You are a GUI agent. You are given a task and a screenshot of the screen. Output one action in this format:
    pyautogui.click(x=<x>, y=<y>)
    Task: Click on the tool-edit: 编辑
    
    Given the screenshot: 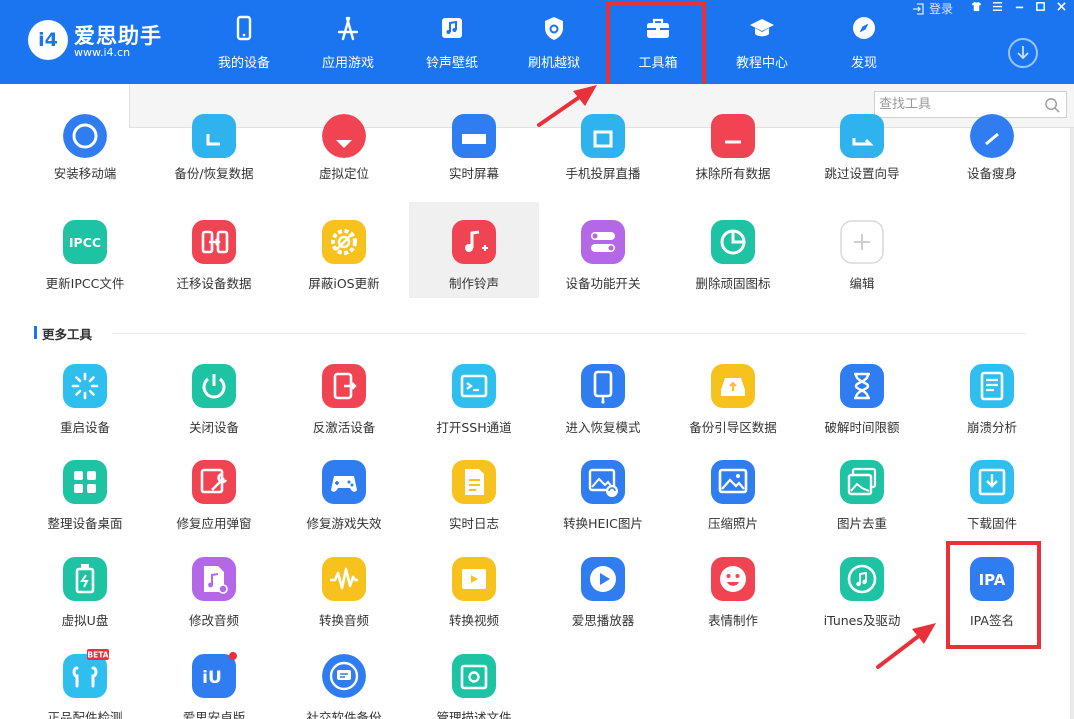 What is the action you would take?
    pyautogui.click(x=862, y=250)
    